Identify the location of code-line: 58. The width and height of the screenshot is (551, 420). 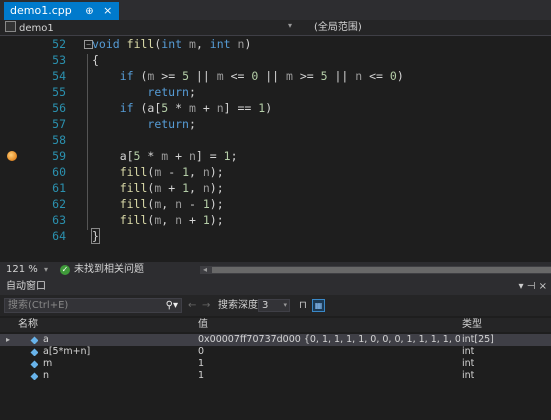
(286, 140).